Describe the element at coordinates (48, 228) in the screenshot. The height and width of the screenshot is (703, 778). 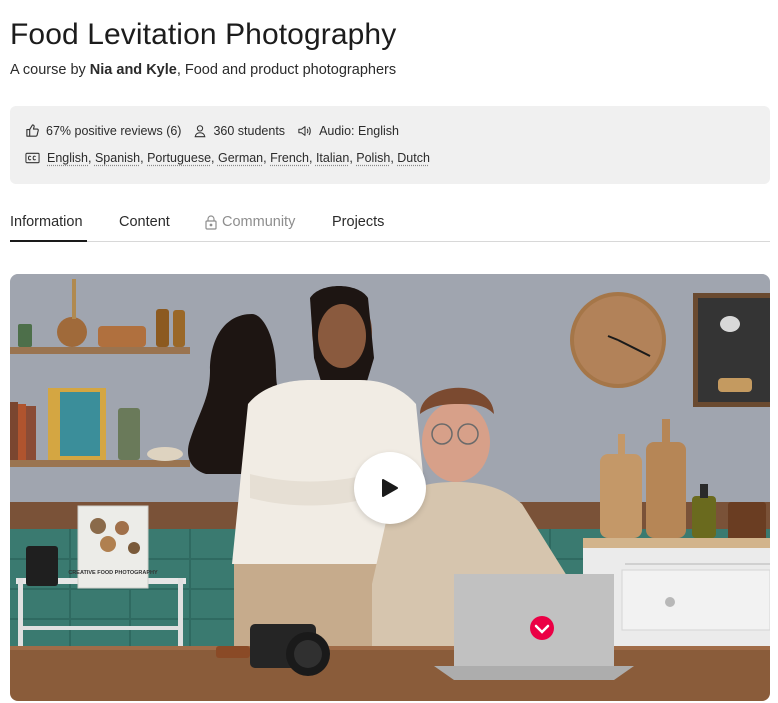
I see `tab-information: Information` at that location.